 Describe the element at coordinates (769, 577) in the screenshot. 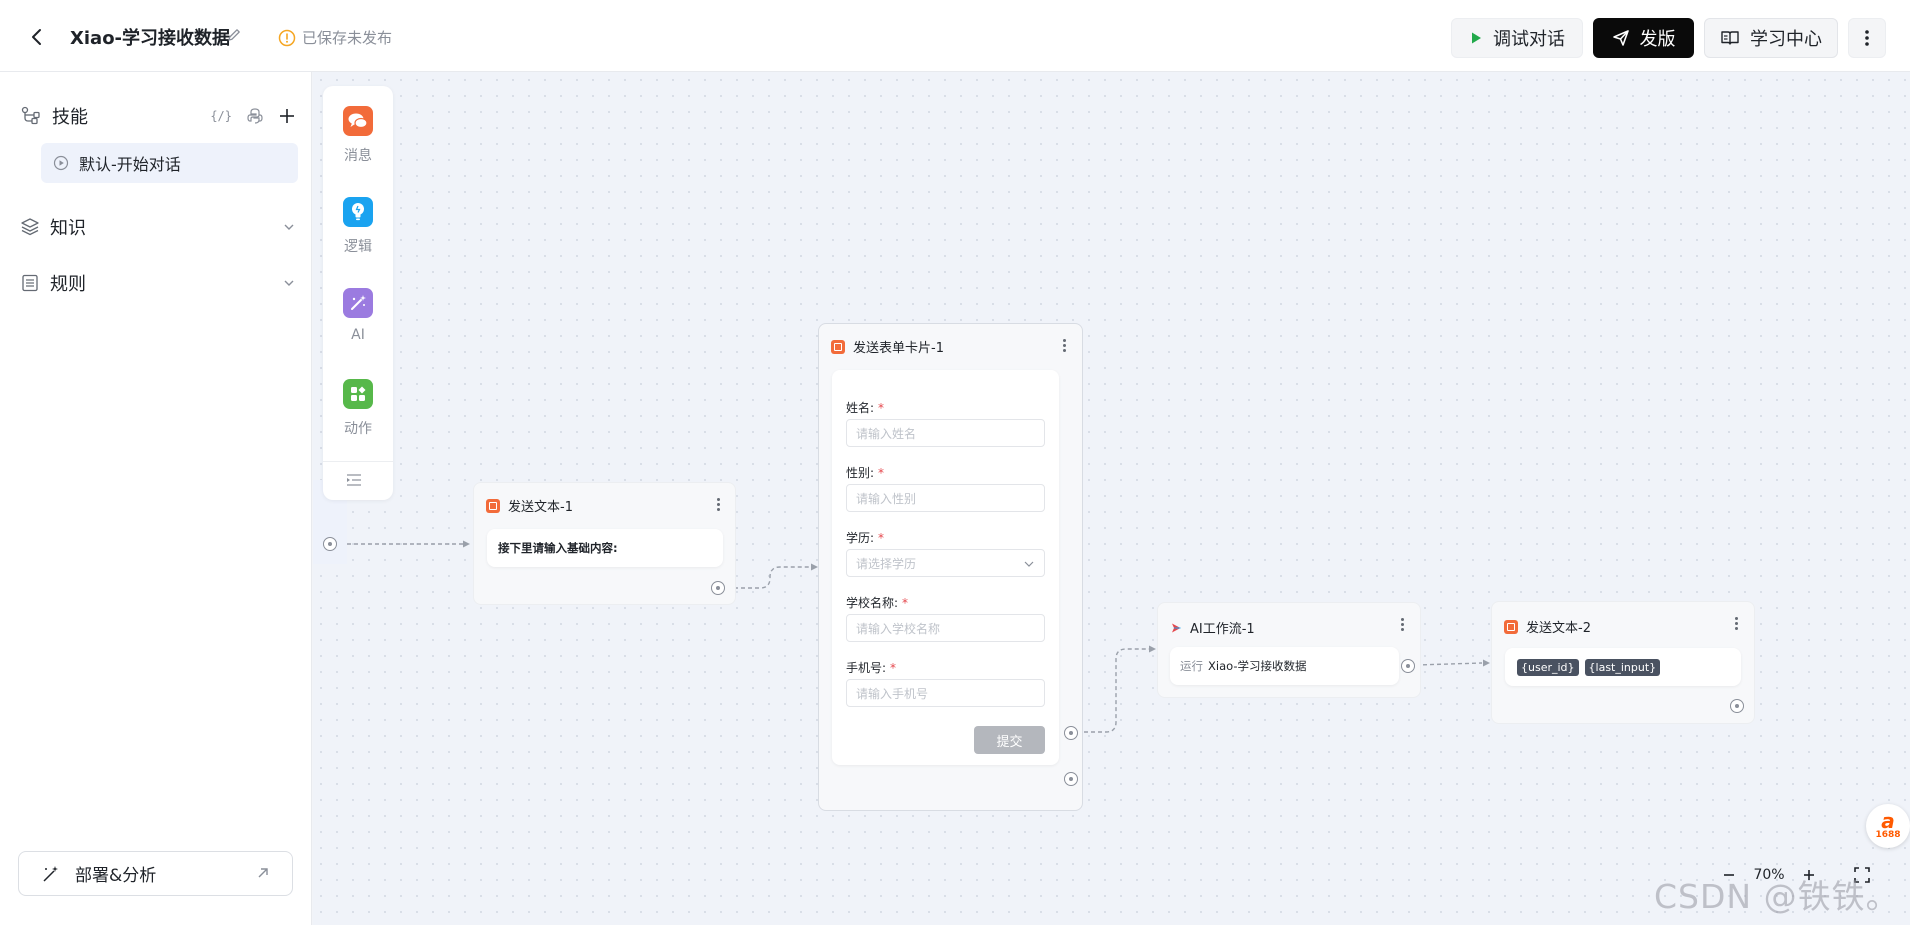

I see `edge-text1-to-form` at that location.